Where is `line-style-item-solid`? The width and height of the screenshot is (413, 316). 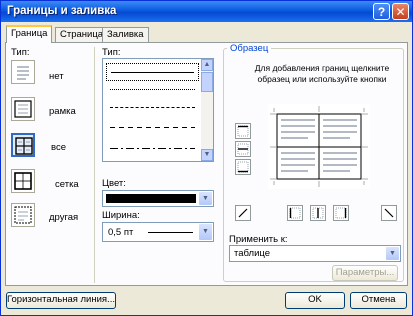
line-style-item-solid is located at coordinates (152, 72).